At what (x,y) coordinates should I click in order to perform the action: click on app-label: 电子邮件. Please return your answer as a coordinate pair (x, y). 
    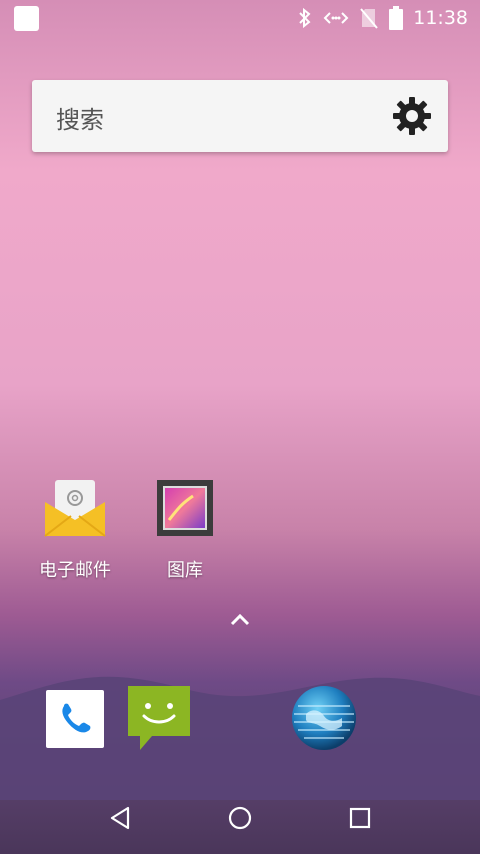
    Looking at the image, I should click on (75, 570).